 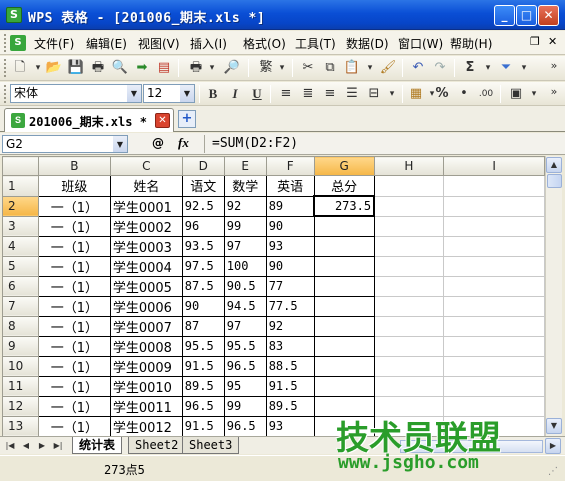 I want to click on cell: 88.5, so click(x=290, y=366).